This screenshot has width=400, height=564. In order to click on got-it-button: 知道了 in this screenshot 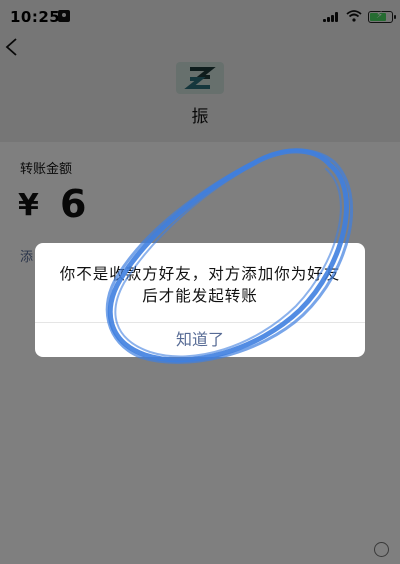, I will do `click(200, 340)`.